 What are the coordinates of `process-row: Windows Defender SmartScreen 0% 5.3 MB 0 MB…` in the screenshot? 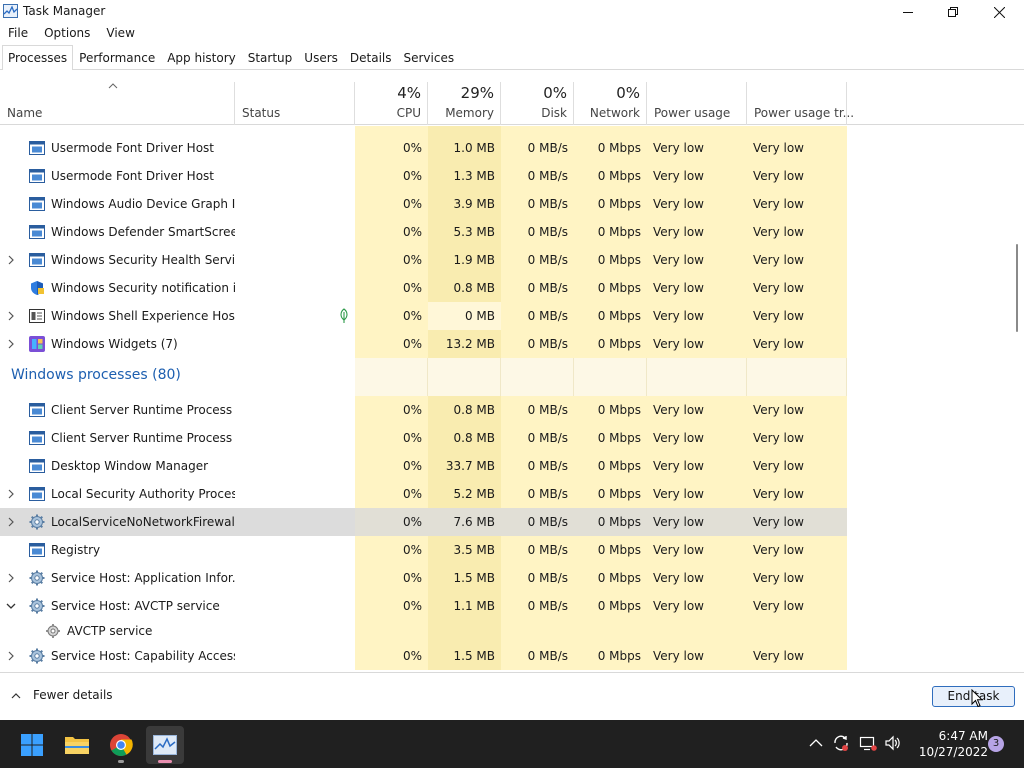 It's located at (423, 232).